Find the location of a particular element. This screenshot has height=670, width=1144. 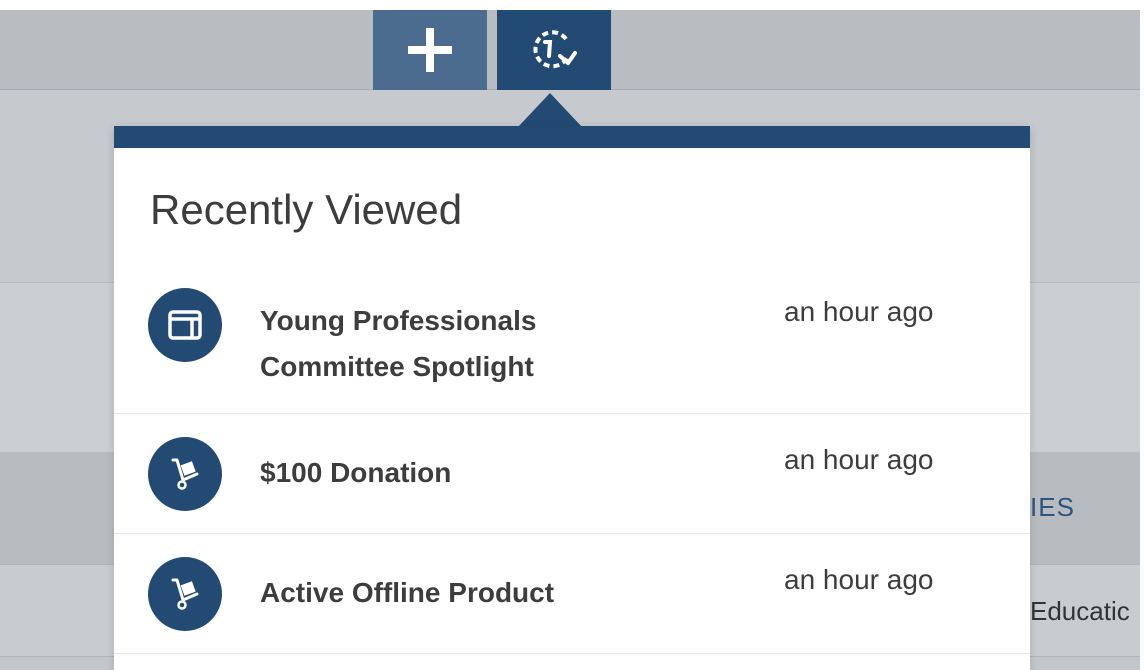

recent-item-label: Young Professionals Committee Spotlight is located at coordinates (398, 343).